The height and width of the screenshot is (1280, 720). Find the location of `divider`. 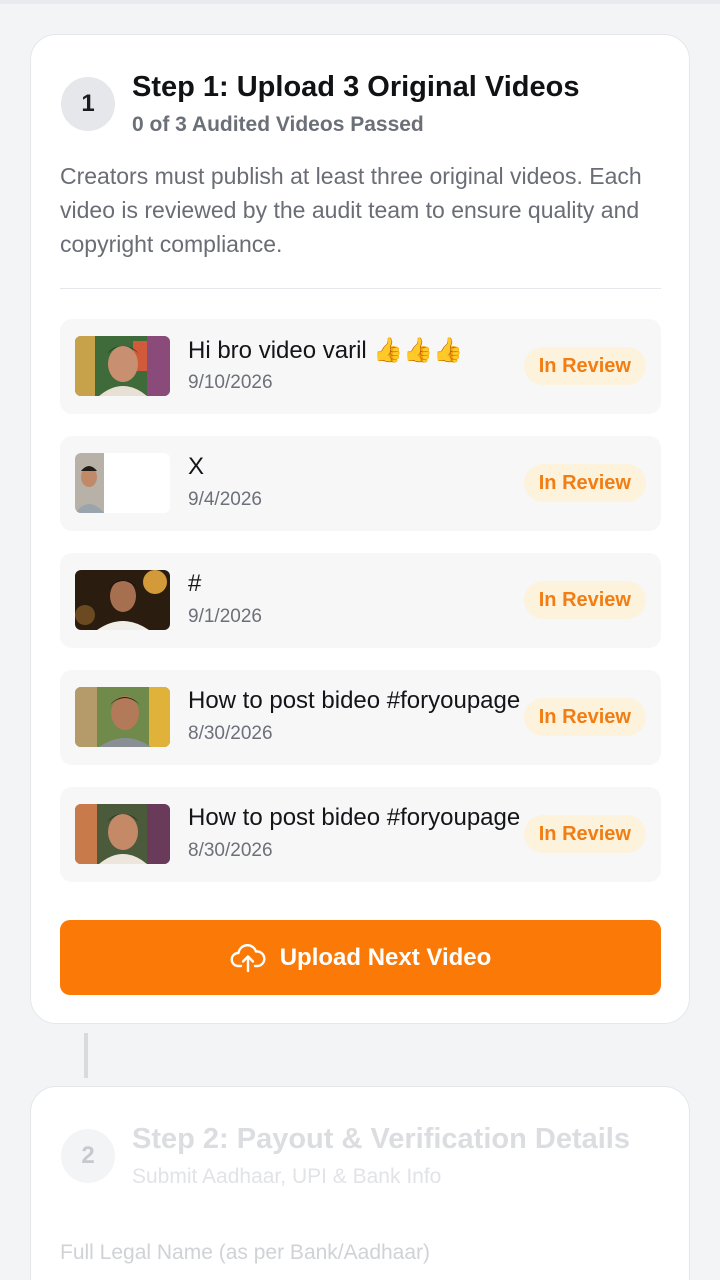

divider is located at coordinates (360, 288).